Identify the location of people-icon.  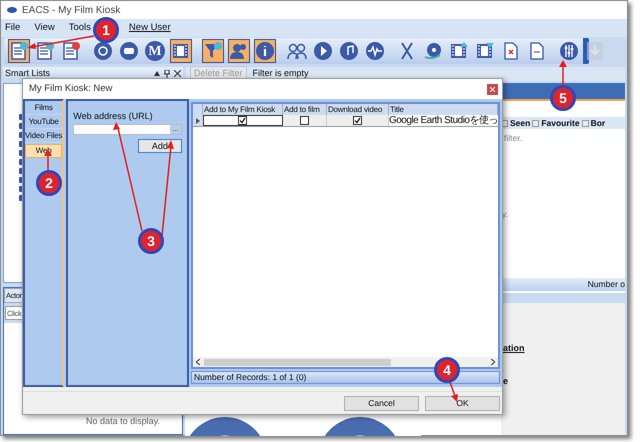
(297, 51).